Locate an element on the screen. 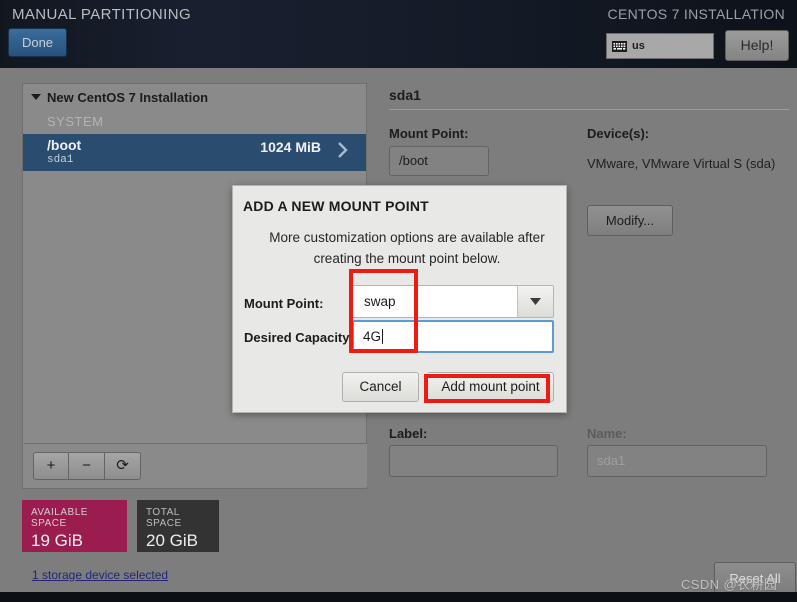 The image size is (797, 602). partition-row-boot: /boot sda1 1024 MiB is located at coordinates (194, 152).